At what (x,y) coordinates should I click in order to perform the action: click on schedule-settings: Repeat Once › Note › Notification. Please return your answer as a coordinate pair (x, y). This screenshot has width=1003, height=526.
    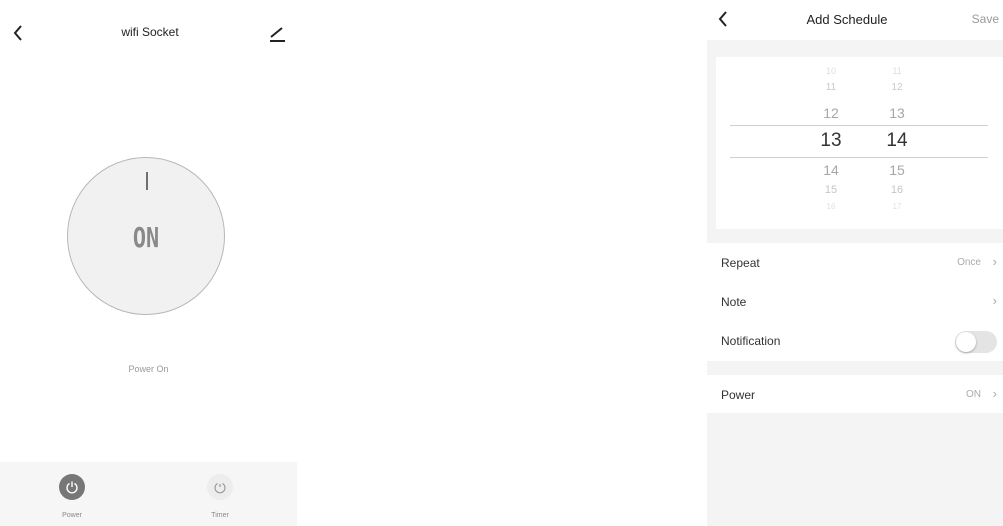
    Looking at the image, I should click on (855, 302).